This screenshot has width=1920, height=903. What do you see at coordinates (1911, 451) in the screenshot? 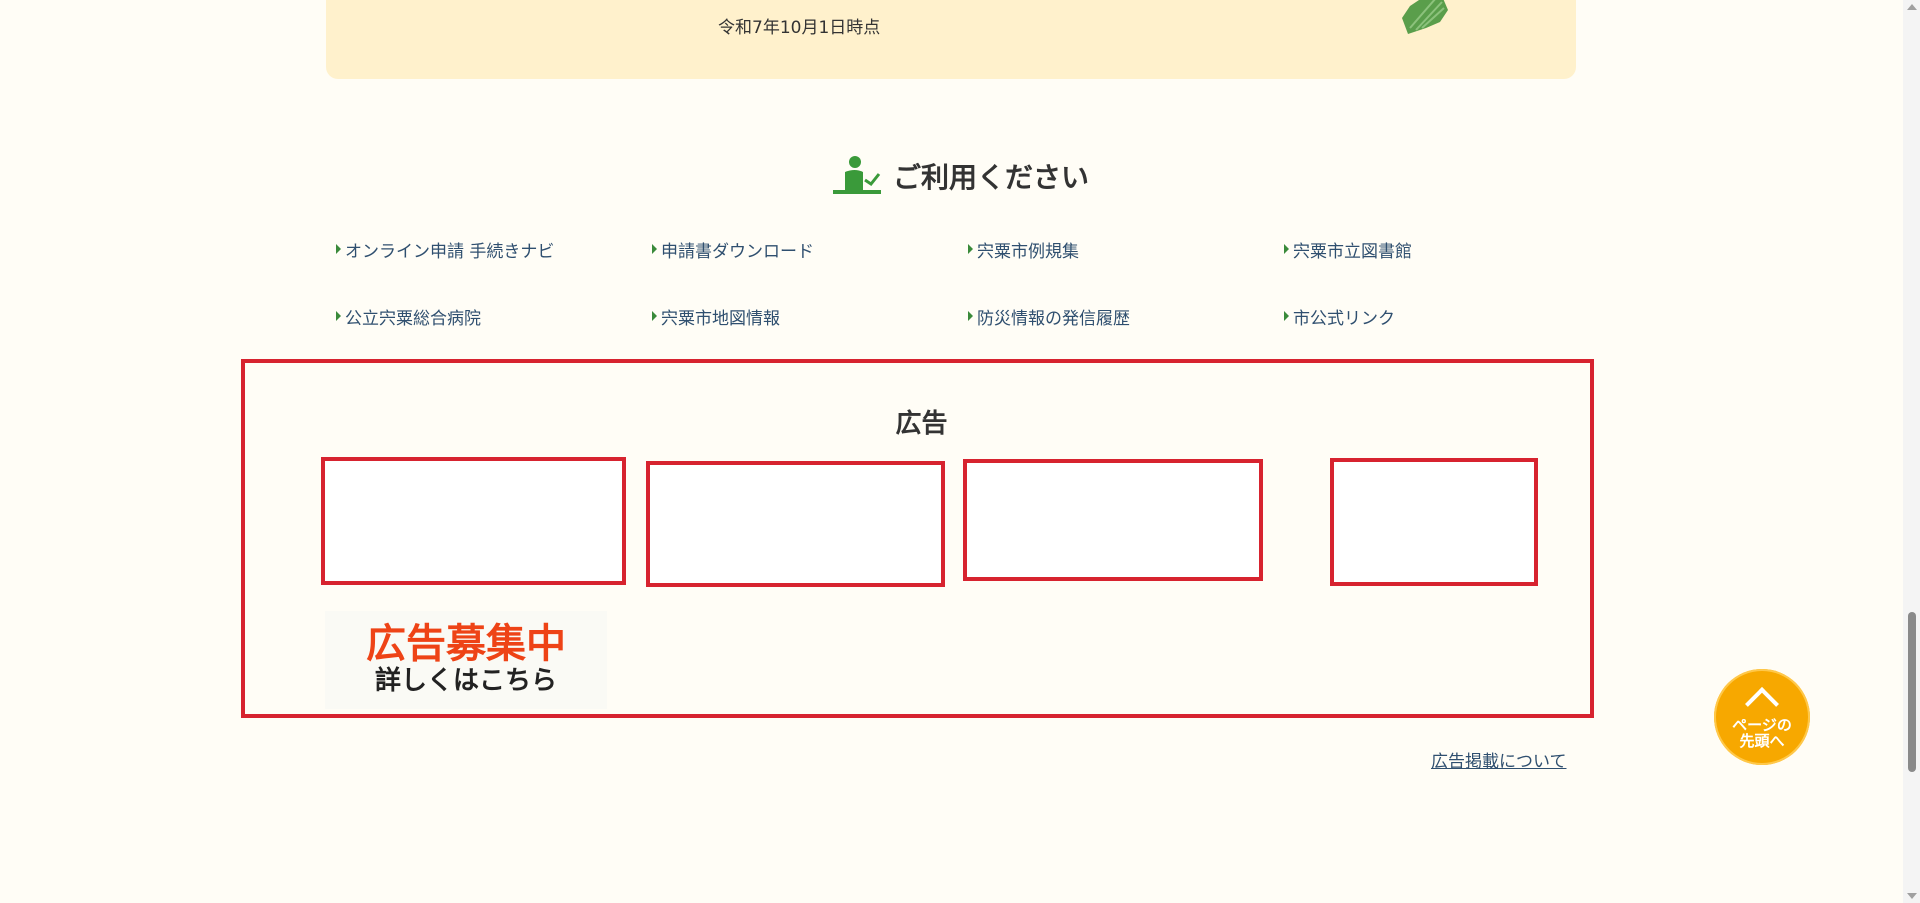
I see `scrollbar` at bounding box center [1911, 451].